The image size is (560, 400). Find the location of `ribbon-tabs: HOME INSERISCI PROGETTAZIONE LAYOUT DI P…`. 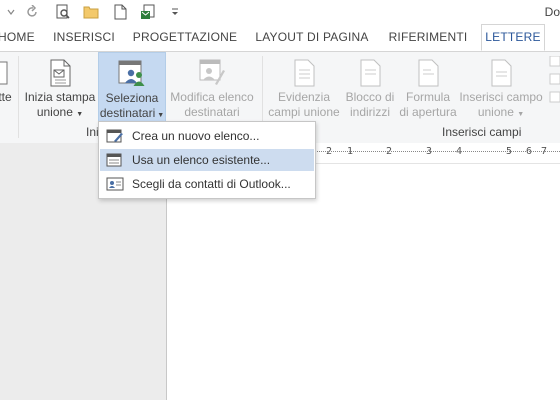

ribbon-tabs: HOME INSERISCI PROGETTAZIONE LAYOUT DI P… is located at coordinates (280, 38).